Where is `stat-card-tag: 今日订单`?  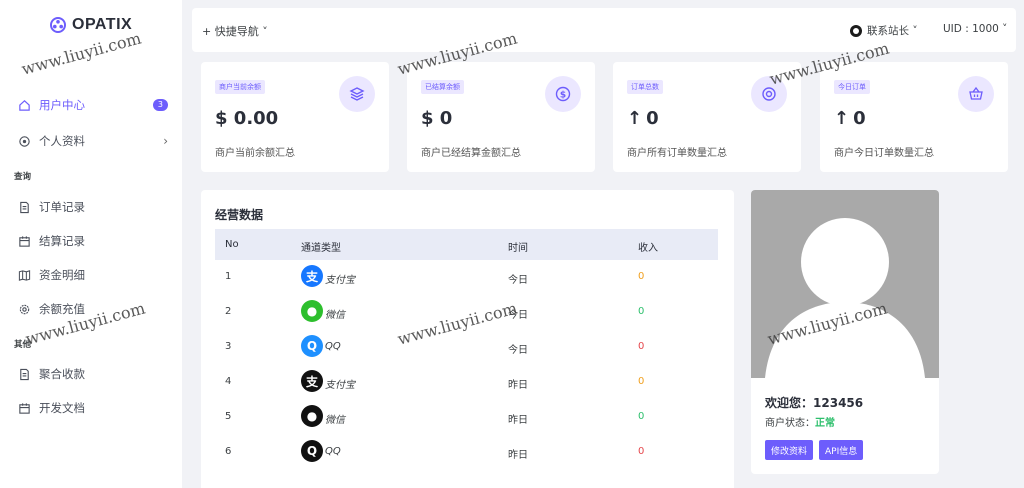 stat-card-tag: 今日订单 is located at coordinates (852, 87).